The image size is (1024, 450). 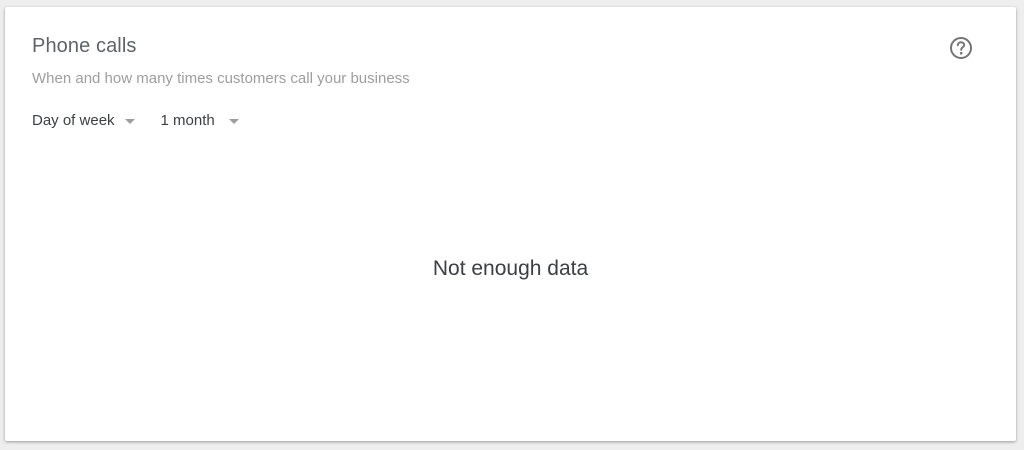 What do you see at coordinates (73, 120) in the screenshot?
I see `grouping-dropdown-value: Day of week` at bounding box center [73, 120].